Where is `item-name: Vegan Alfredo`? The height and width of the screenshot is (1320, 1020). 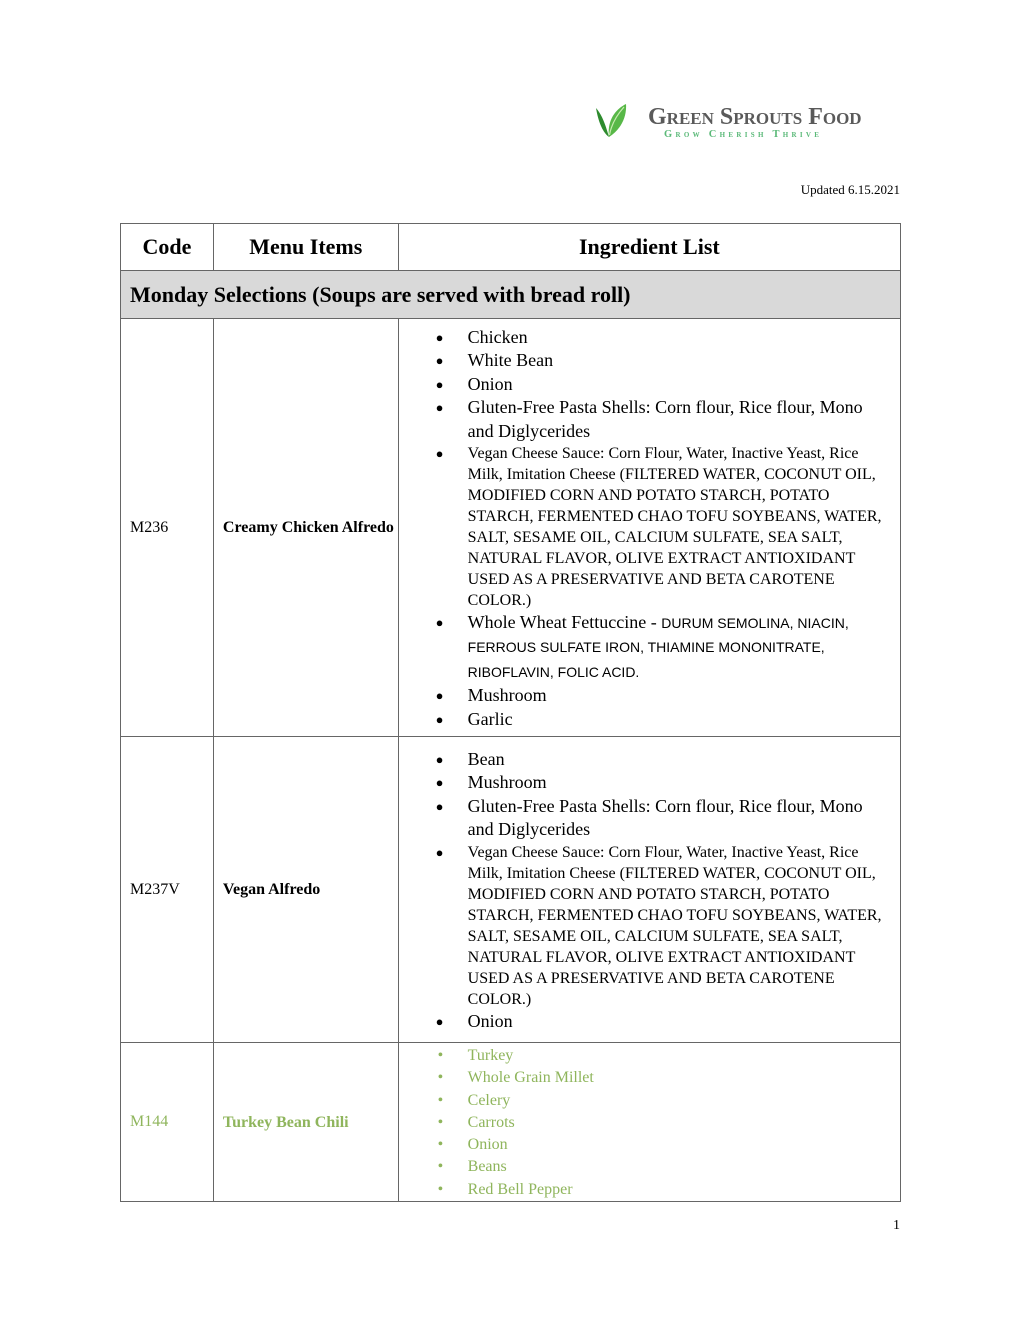 item-name: Vegan Alfredo is located at coordinates (305, 889).